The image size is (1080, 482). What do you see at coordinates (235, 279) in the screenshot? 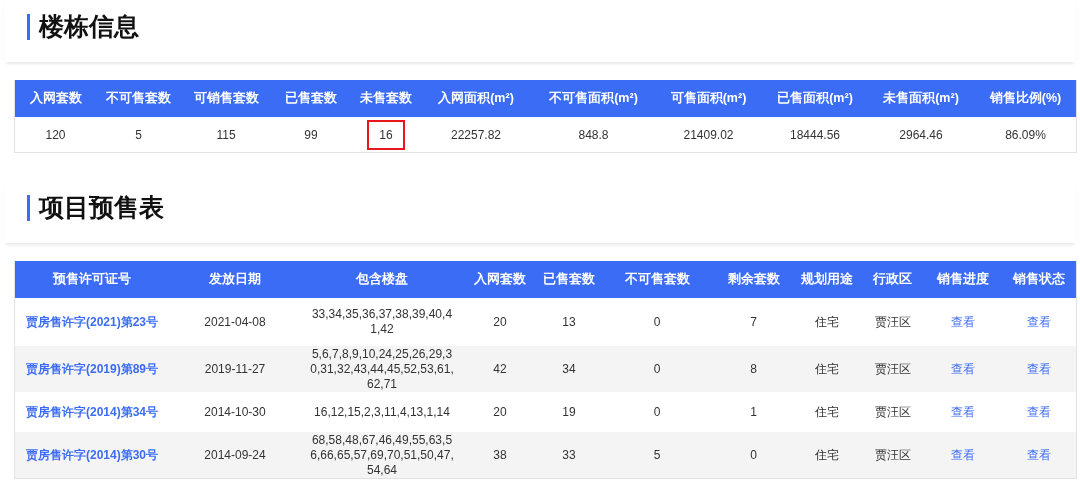
I see `column-header: 发放日期` at bounding box center [235, 279].